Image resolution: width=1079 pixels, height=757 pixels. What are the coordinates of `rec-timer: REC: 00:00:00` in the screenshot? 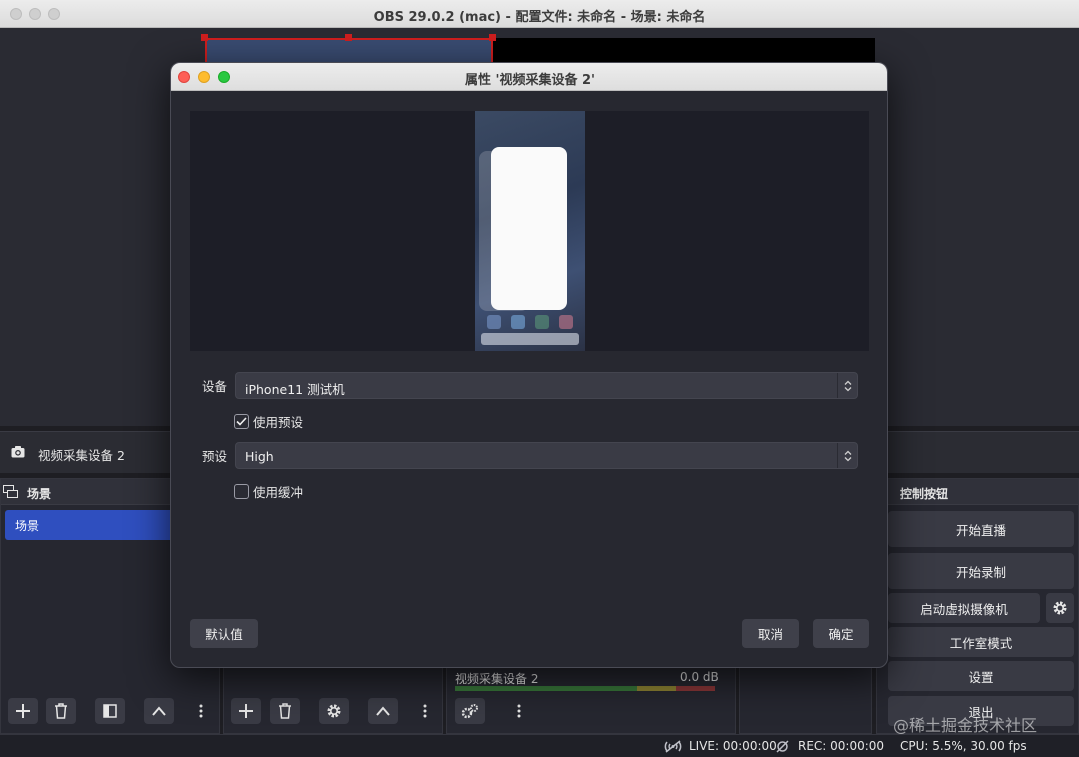 It's located at (841, 746).